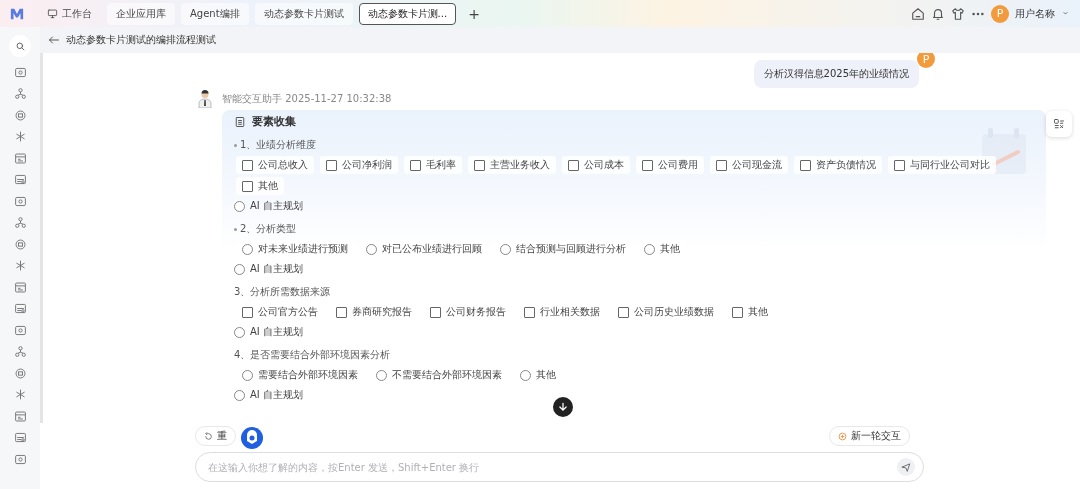 The image size is (1080, 489). I want to click on message-meta: 智能交互助手 2025-11-27 10:32:38, so click(307, 99).